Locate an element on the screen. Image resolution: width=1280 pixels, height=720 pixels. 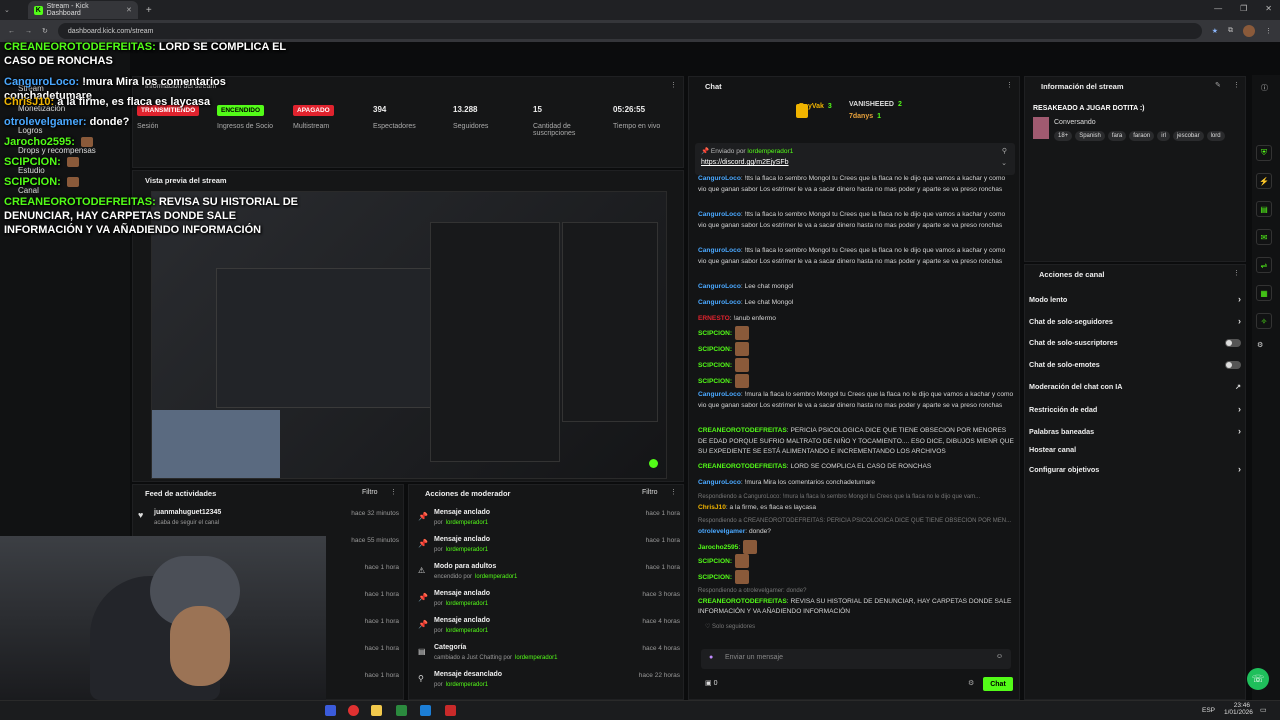
stream-tag: fara is located at coordinates (1117, 136).